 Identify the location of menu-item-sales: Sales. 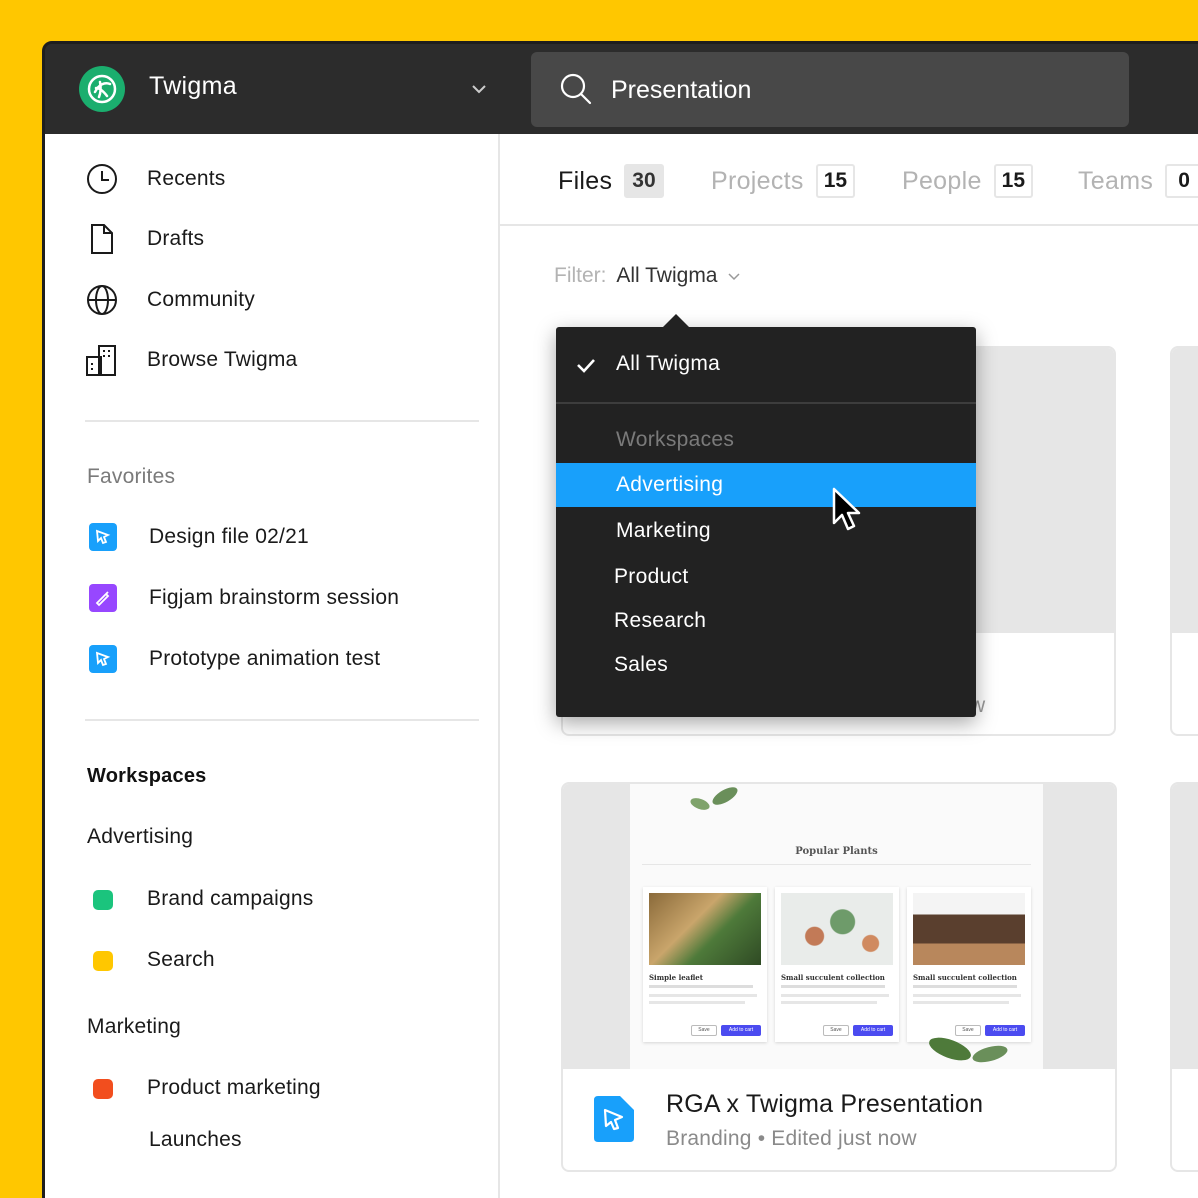
(766, 665).